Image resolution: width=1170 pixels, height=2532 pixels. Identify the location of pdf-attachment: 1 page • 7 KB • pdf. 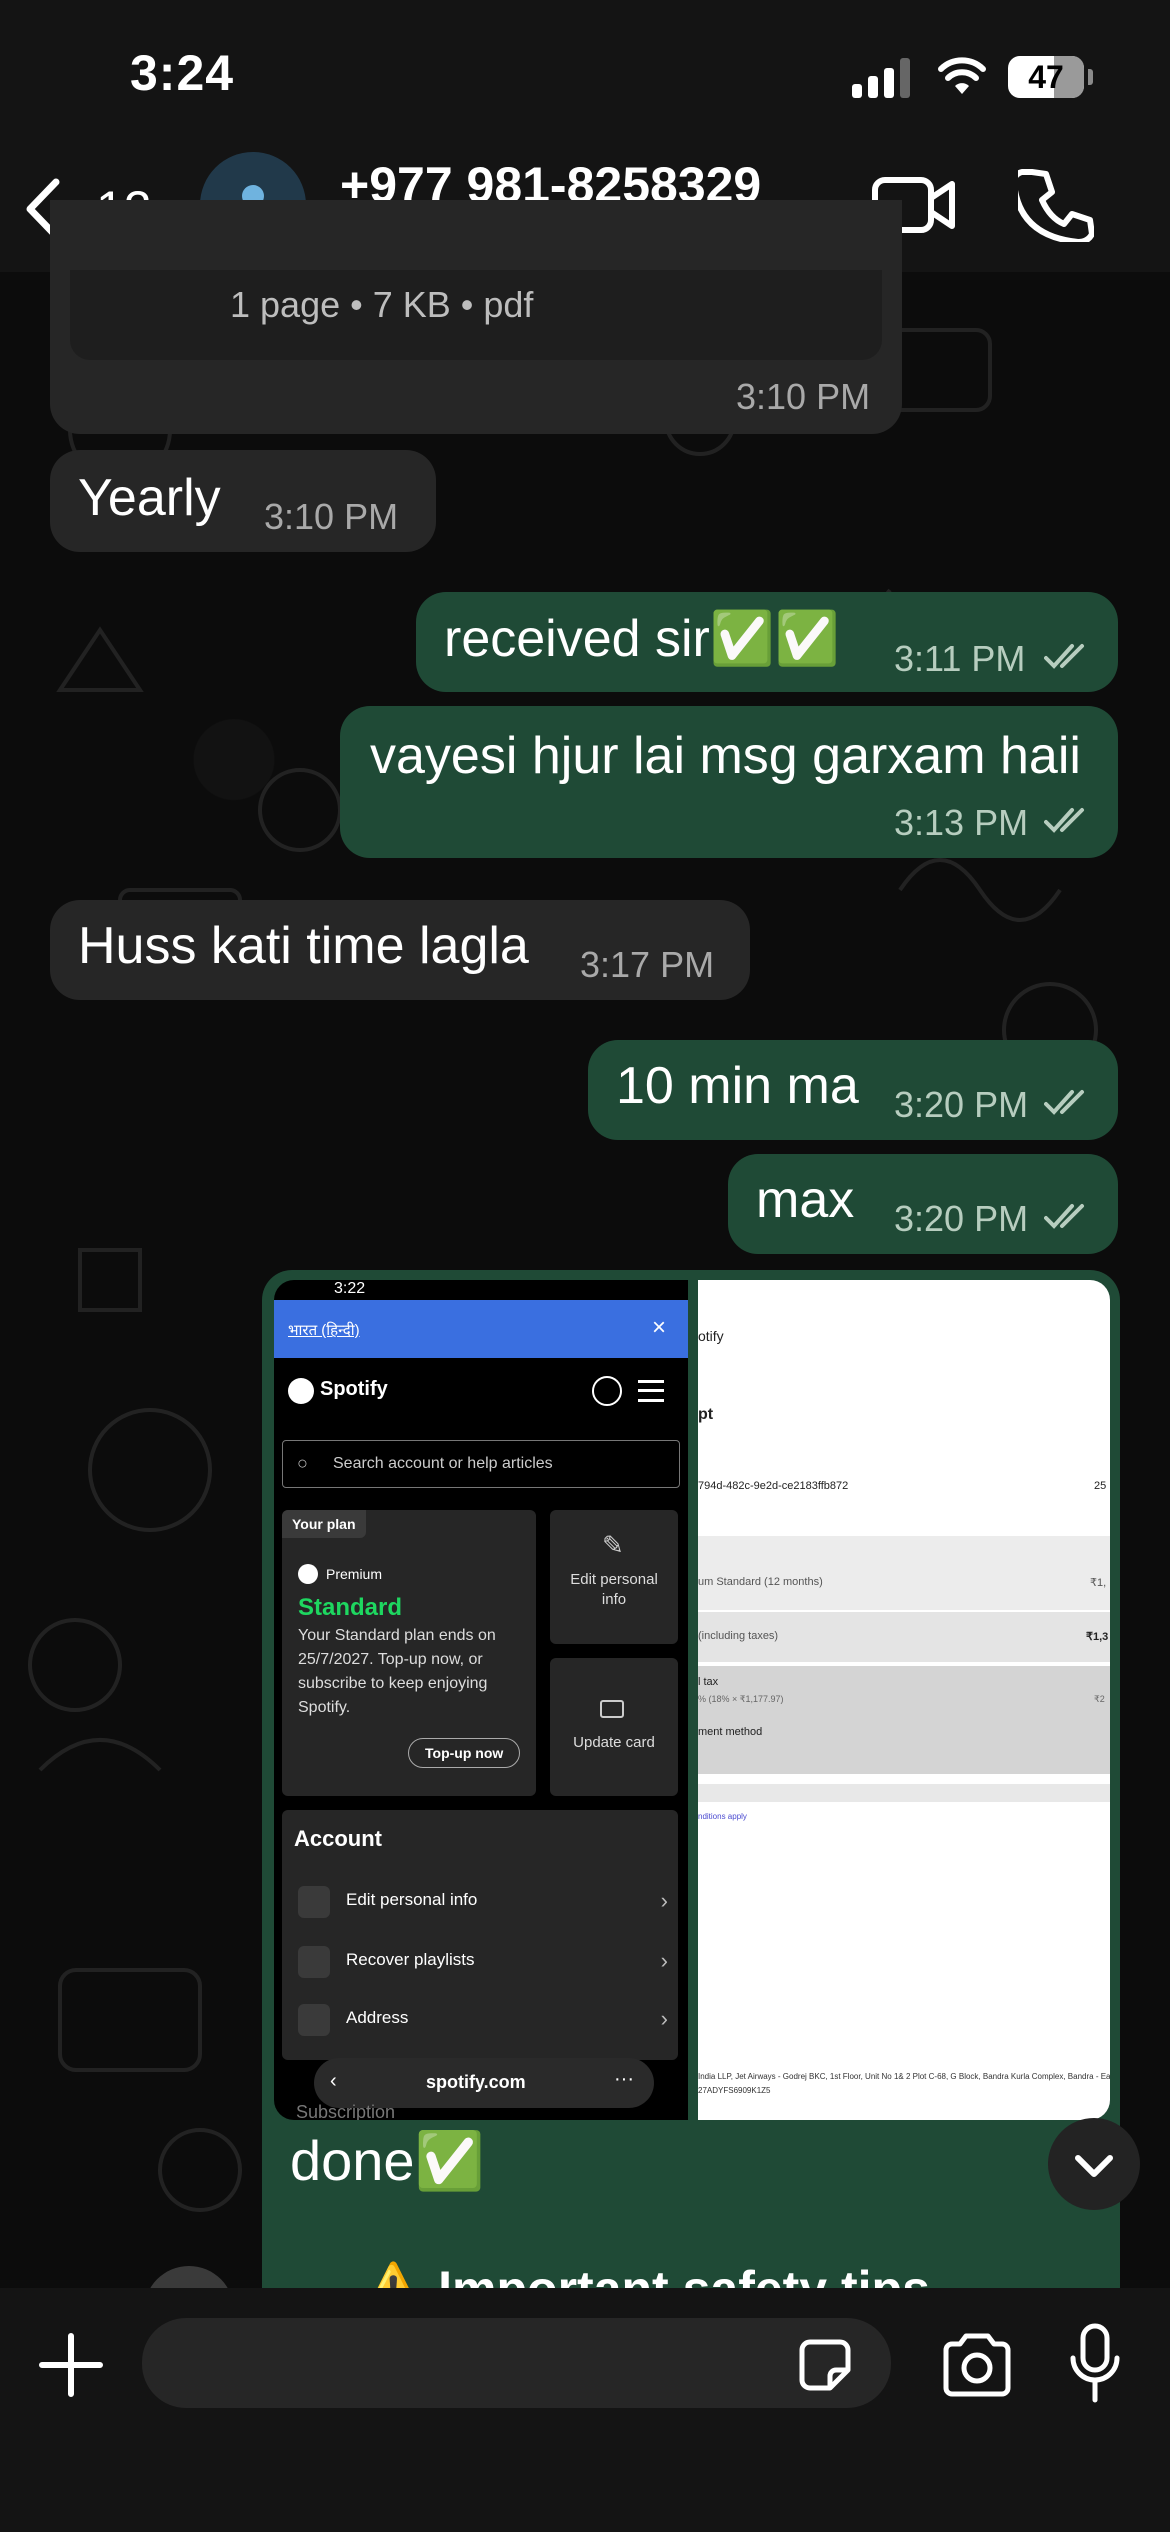
(476, 315).